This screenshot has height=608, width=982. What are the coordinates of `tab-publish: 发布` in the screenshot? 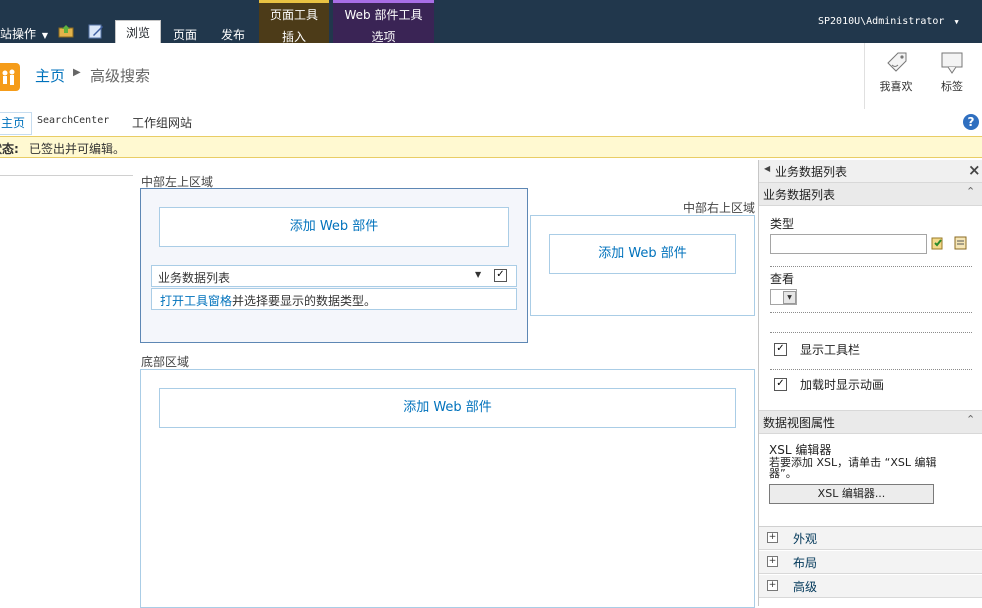 It's located at (233, 34).